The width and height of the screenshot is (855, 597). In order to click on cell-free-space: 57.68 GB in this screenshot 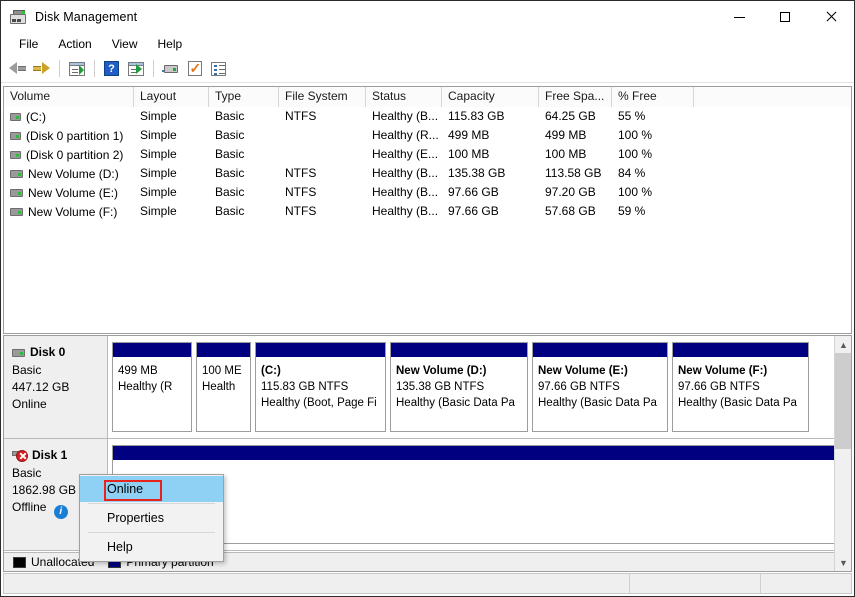, I will do `click(570, 211)`.